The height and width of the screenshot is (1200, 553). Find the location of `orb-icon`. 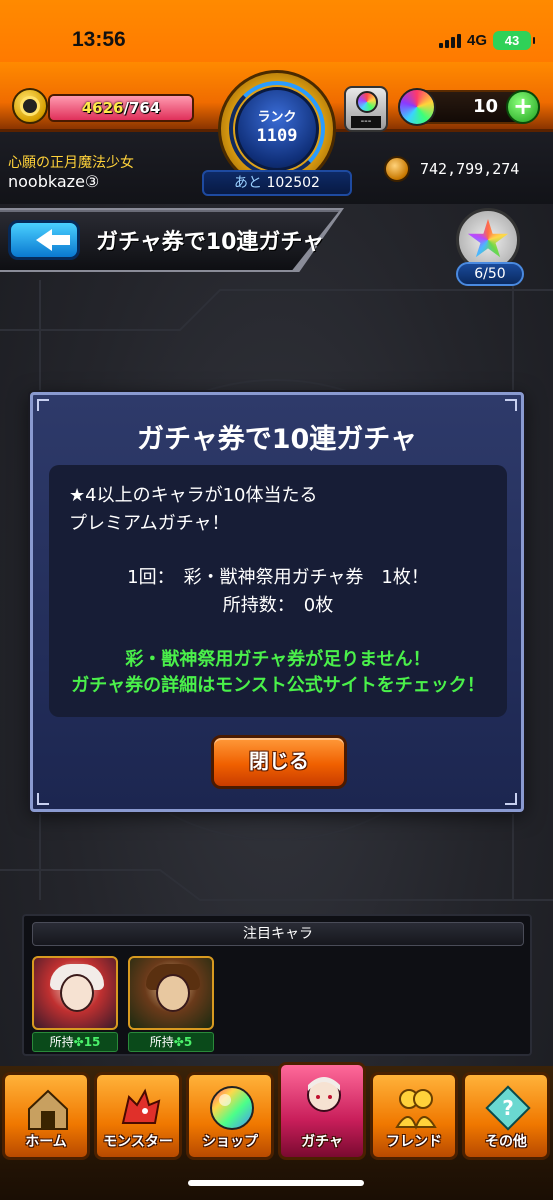

orb-icon is located at coordinates (417, 107).